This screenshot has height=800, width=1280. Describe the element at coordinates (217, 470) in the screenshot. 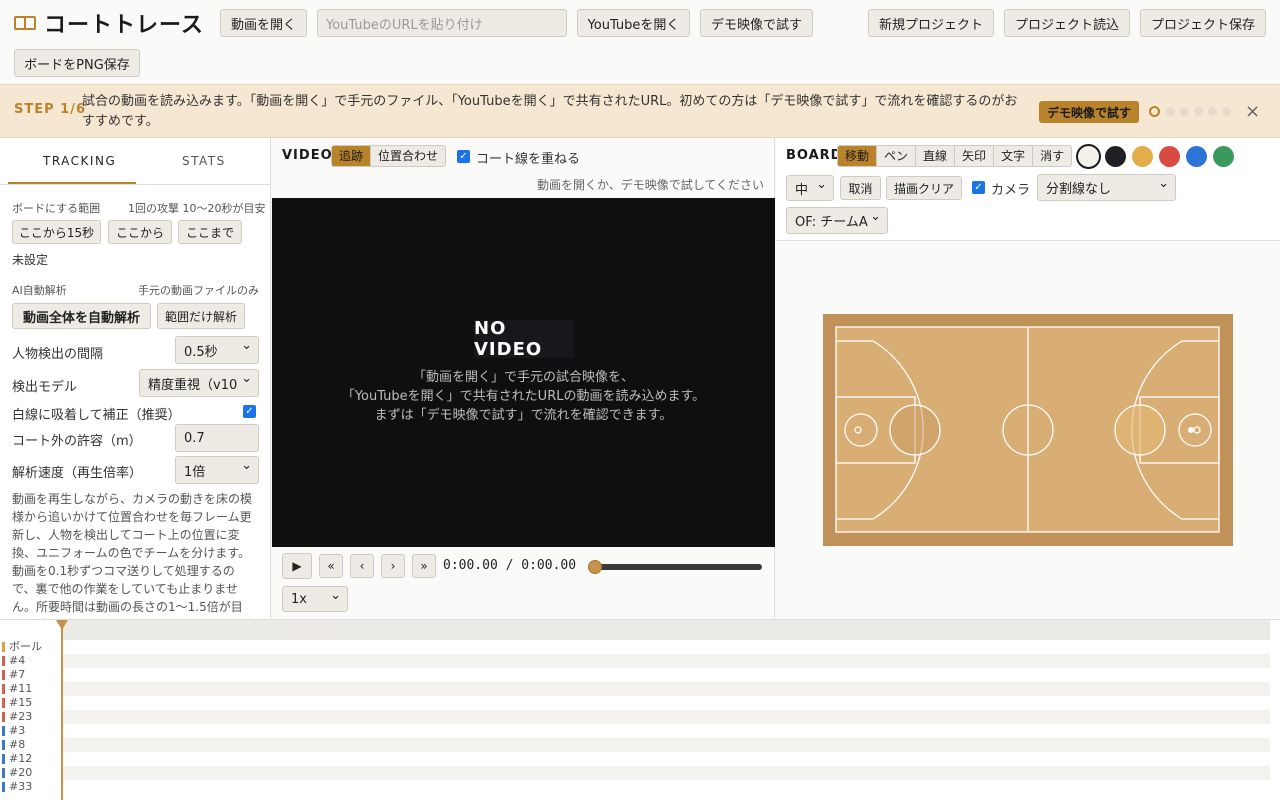

I see `speed-select: 1倍` at that location.